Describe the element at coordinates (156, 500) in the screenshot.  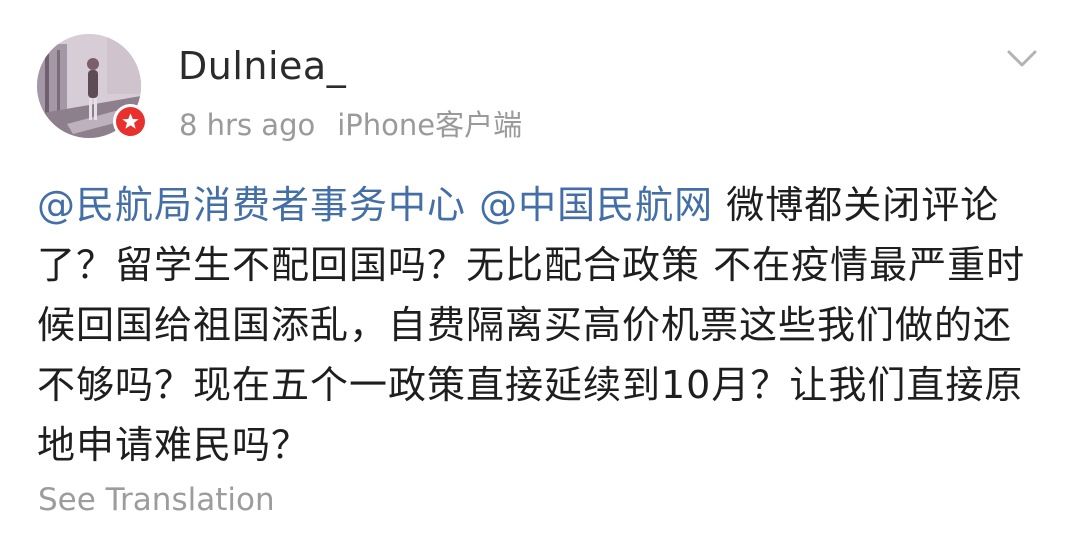
I see `see-translation-link: See Translation` at that location.